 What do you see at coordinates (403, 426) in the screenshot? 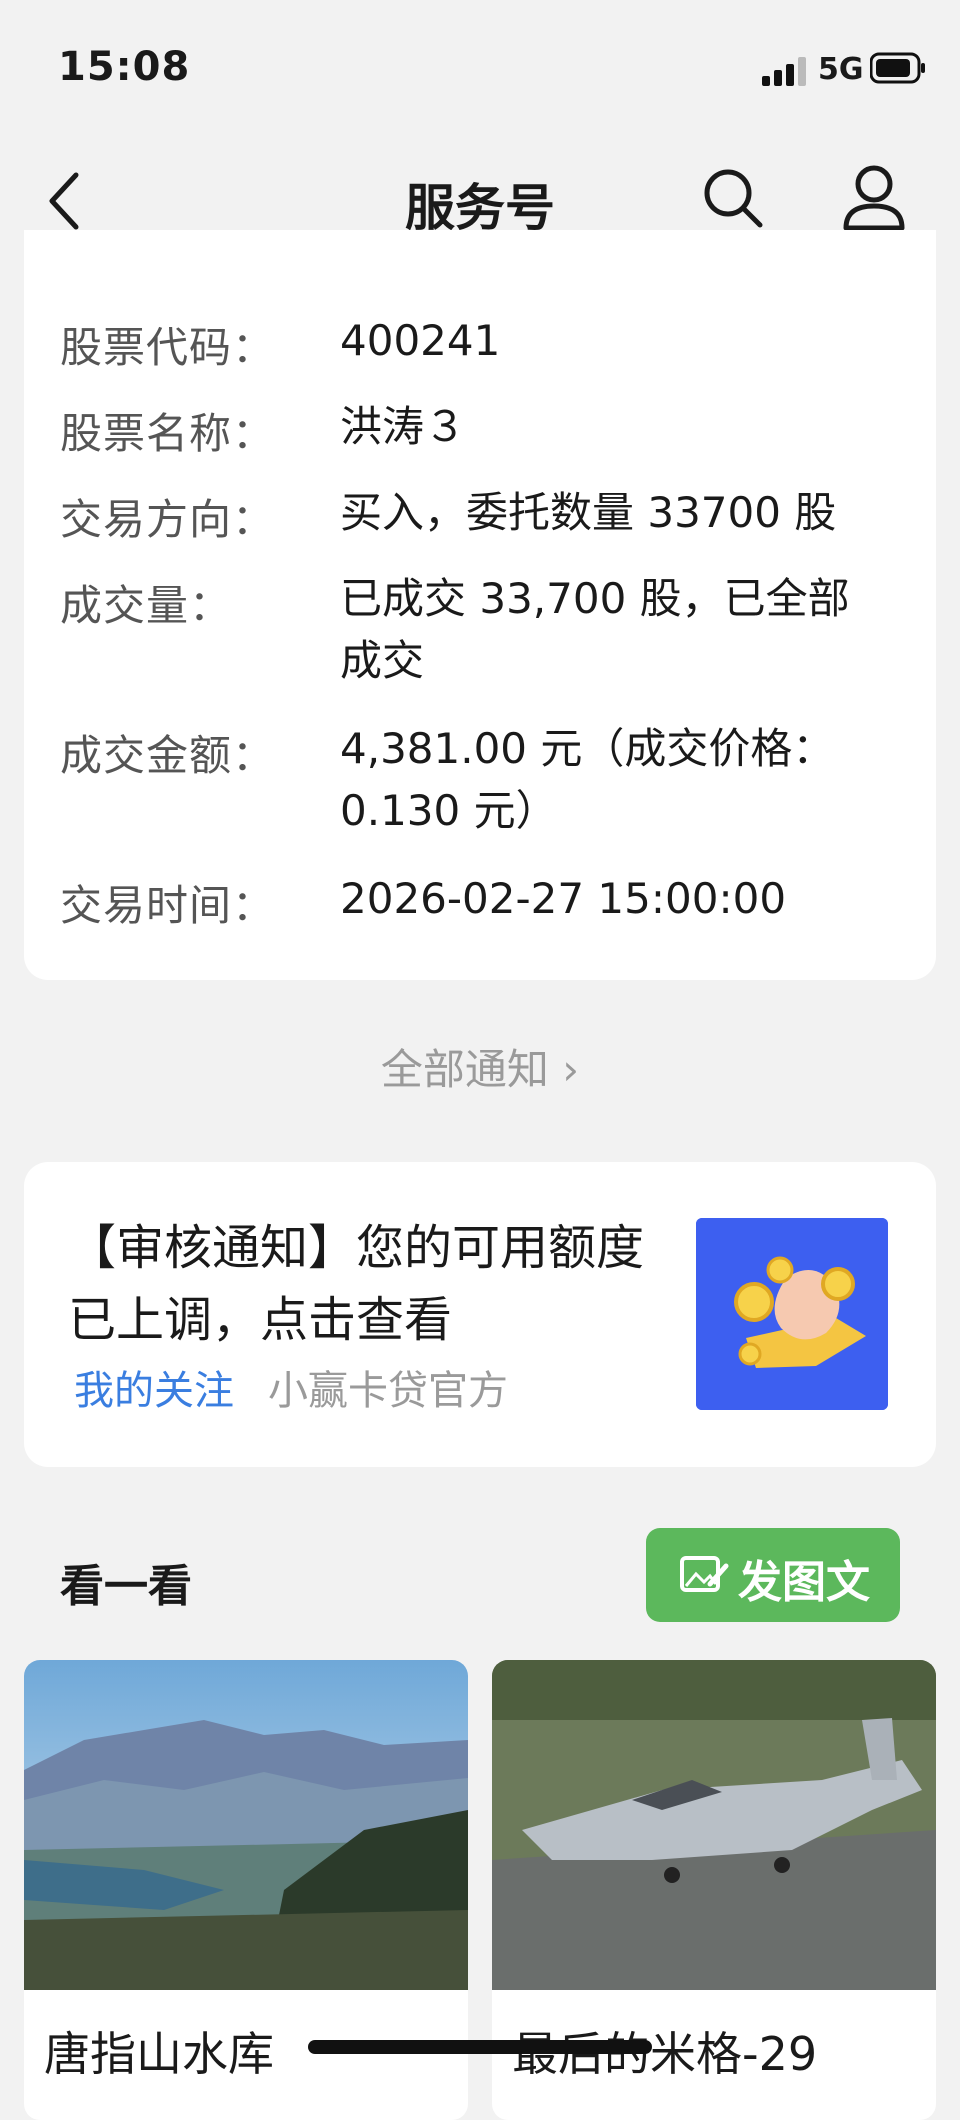
I see `stock-name-value: 洪涛３` at bounding box center [403, 426].